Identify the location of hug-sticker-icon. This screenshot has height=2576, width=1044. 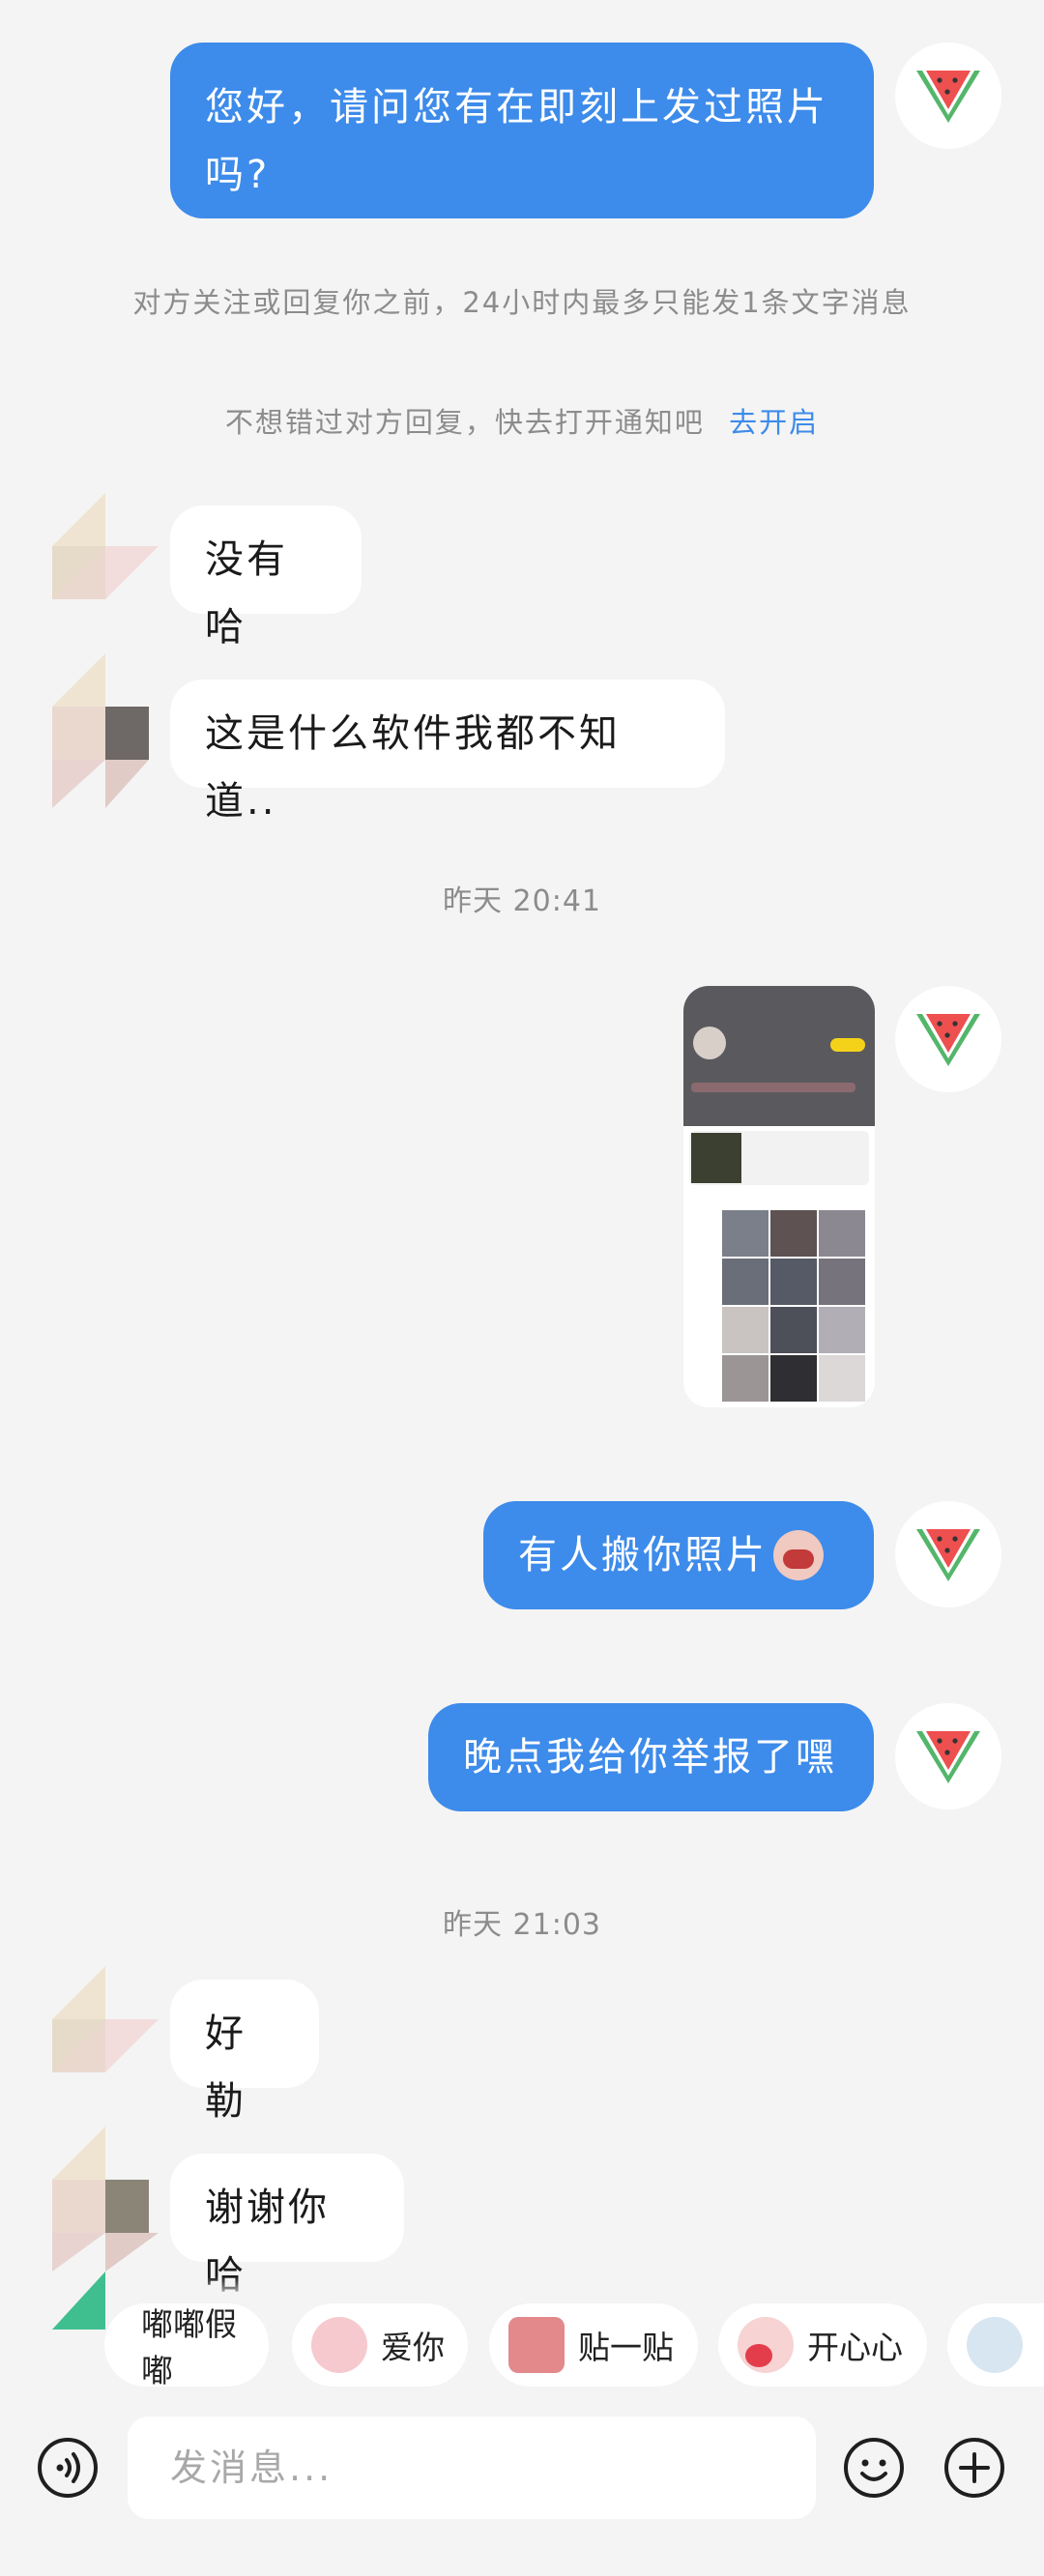
(536, 2345).